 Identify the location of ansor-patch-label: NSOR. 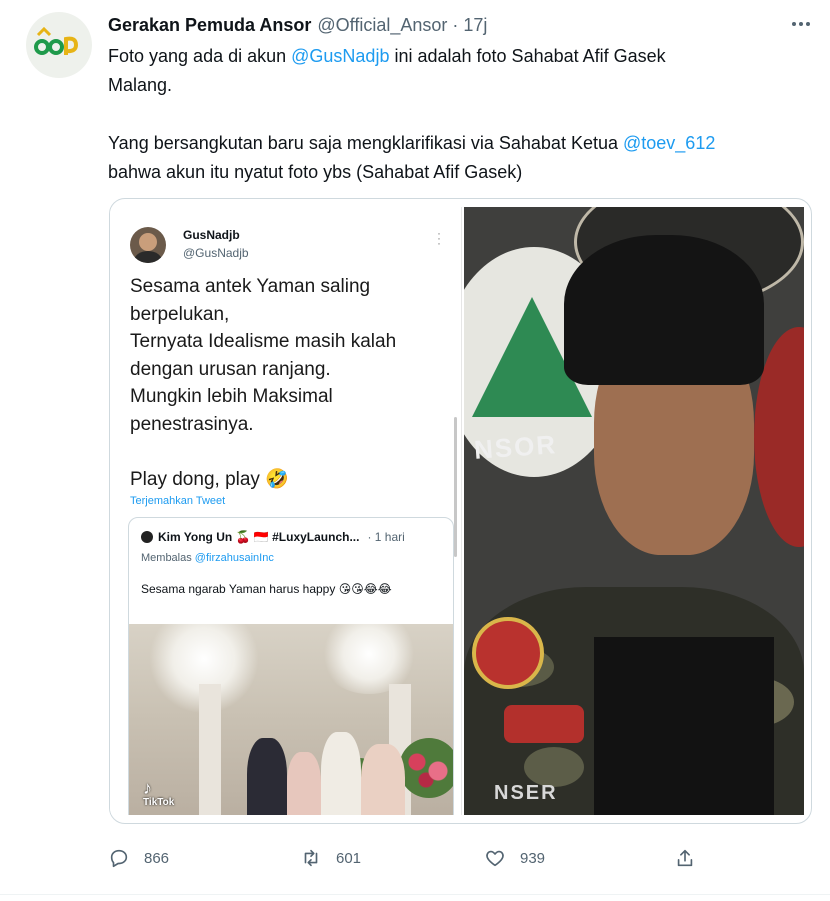
(516, 447).